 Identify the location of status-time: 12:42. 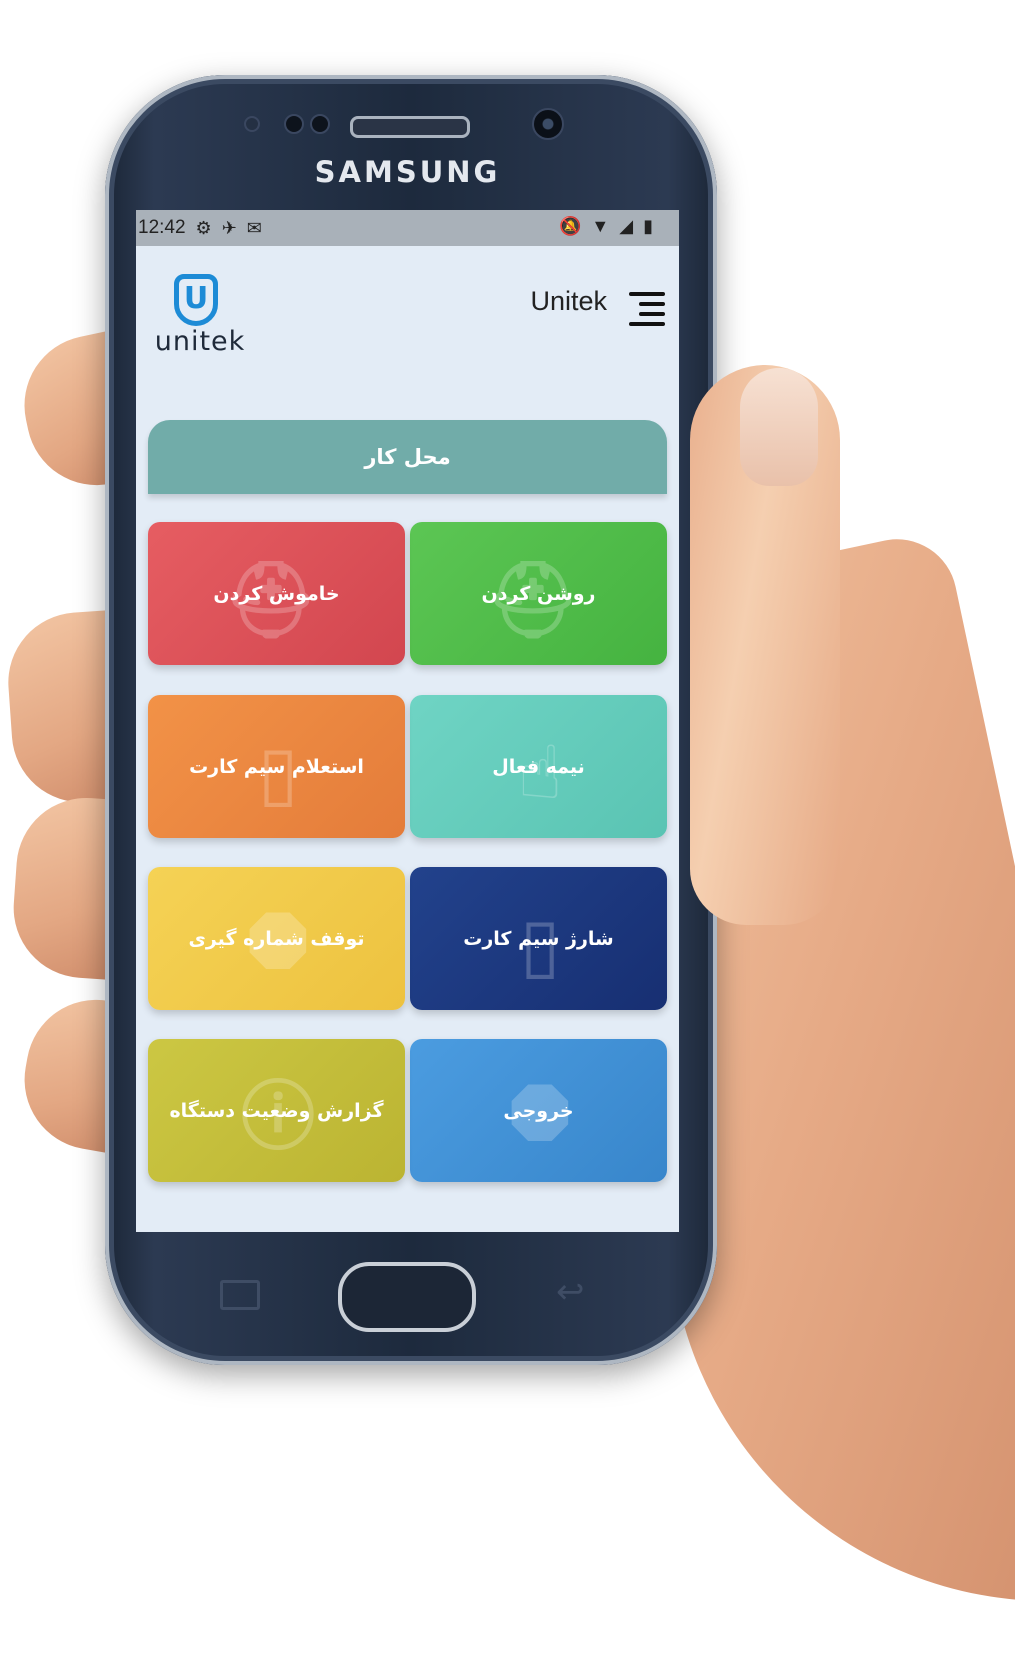
(162, 227).